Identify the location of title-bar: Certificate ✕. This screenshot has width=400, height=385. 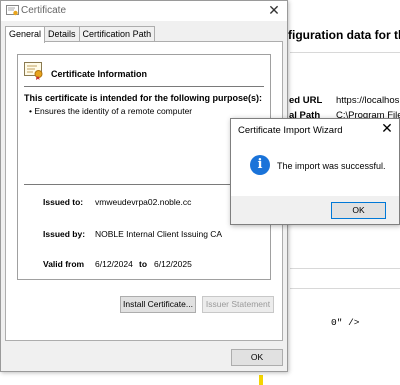
(144, 11).